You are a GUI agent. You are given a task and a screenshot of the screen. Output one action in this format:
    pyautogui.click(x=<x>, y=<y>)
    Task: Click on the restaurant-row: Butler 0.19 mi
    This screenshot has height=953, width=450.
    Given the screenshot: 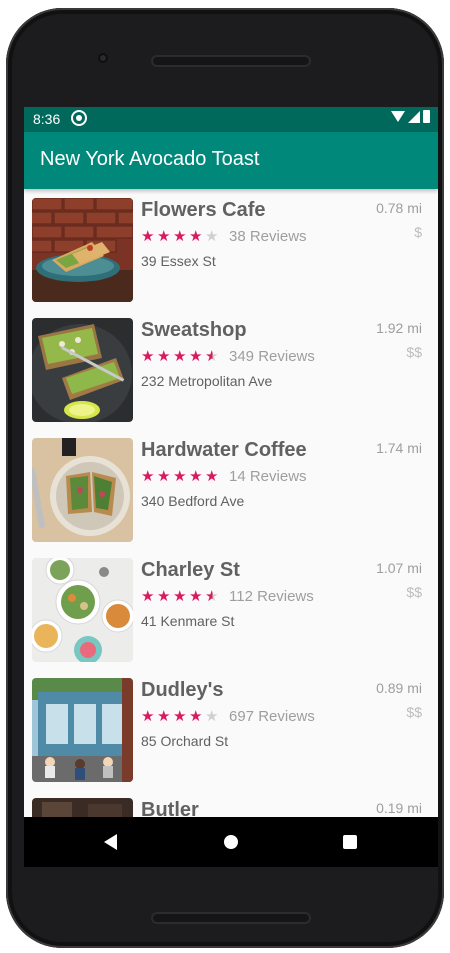 What is the action you would take?
    pyautogui.click(x=231, y=803)
    